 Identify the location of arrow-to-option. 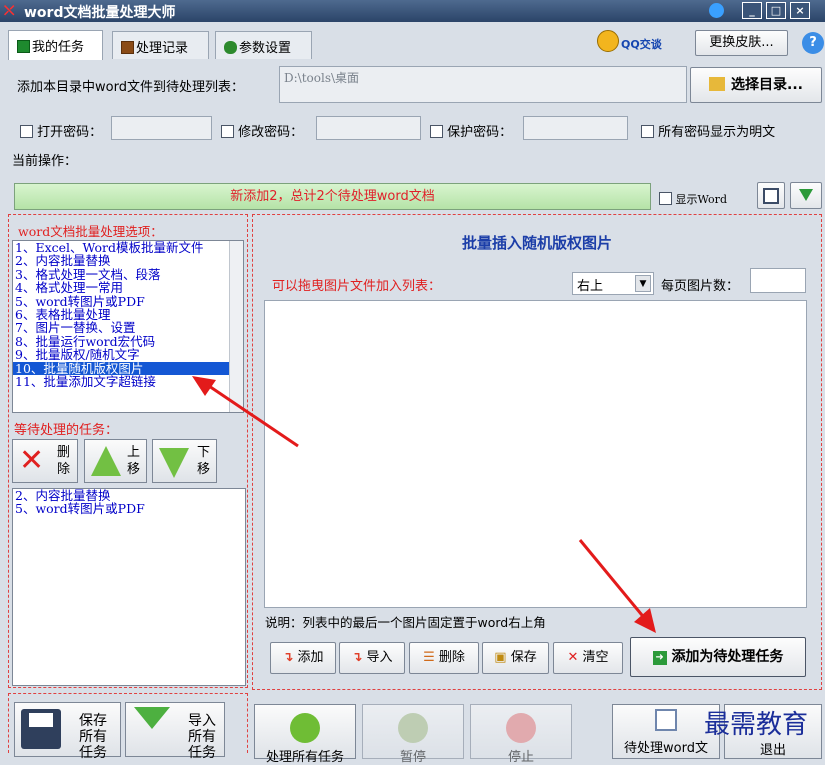
(245, 412).